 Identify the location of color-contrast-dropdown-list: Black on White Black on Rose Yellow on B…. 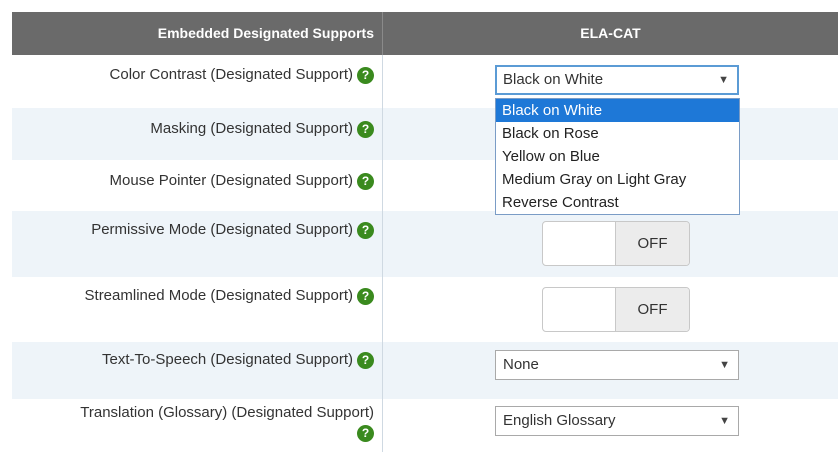
(617, 156).